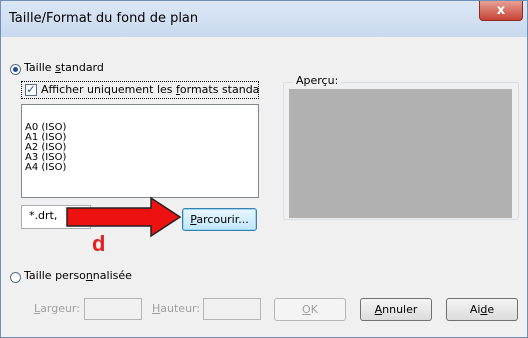  I want to click on ok-button: OK, so click(310, 309).